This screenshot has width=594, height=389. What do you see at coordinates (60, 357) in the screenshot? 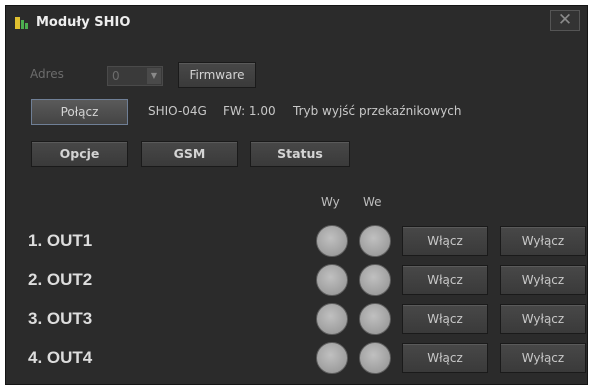
I see `output-label: 4. OUT4` at bounding box center [60, 357].